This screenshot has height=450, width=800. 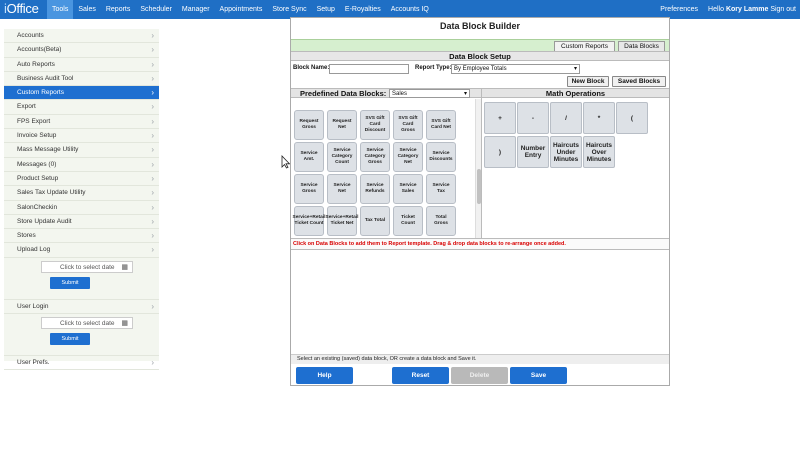 What do you see at coordinates (515, 69) in the screenshot?
I see `report-type-select: By Employee Totals ▾` at bounding box center [515, 69].